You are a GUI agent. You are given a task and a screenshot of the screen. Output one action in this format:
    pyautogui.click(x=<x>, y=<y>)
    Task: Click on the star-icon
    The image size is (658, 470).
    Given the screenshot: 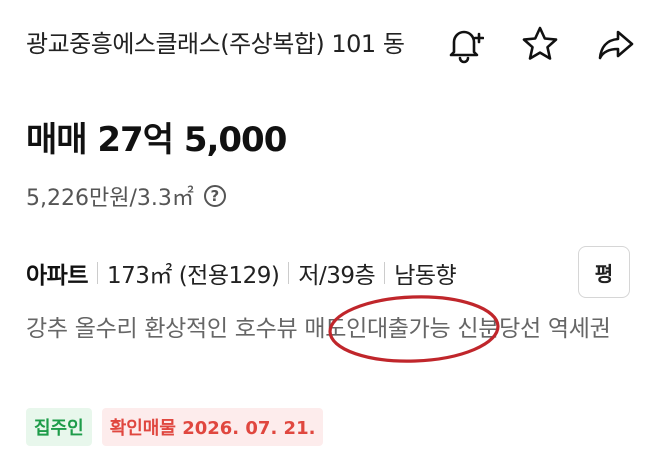 What is the action you would take?
    pyautogui.click(x=540, y=43)
    